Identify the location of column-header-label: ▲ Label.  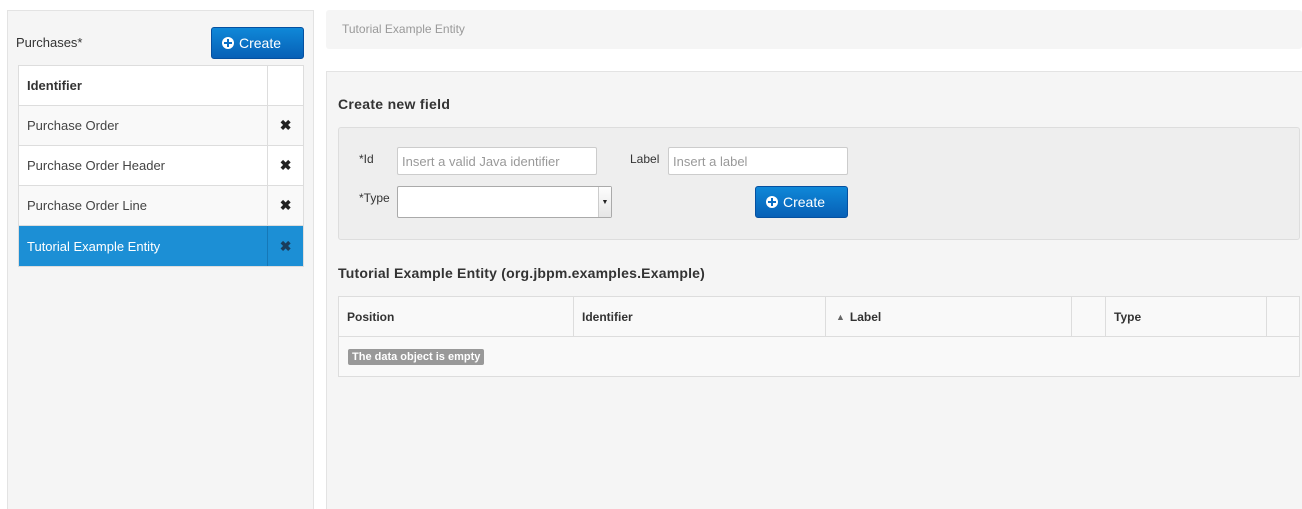
(949, 316).